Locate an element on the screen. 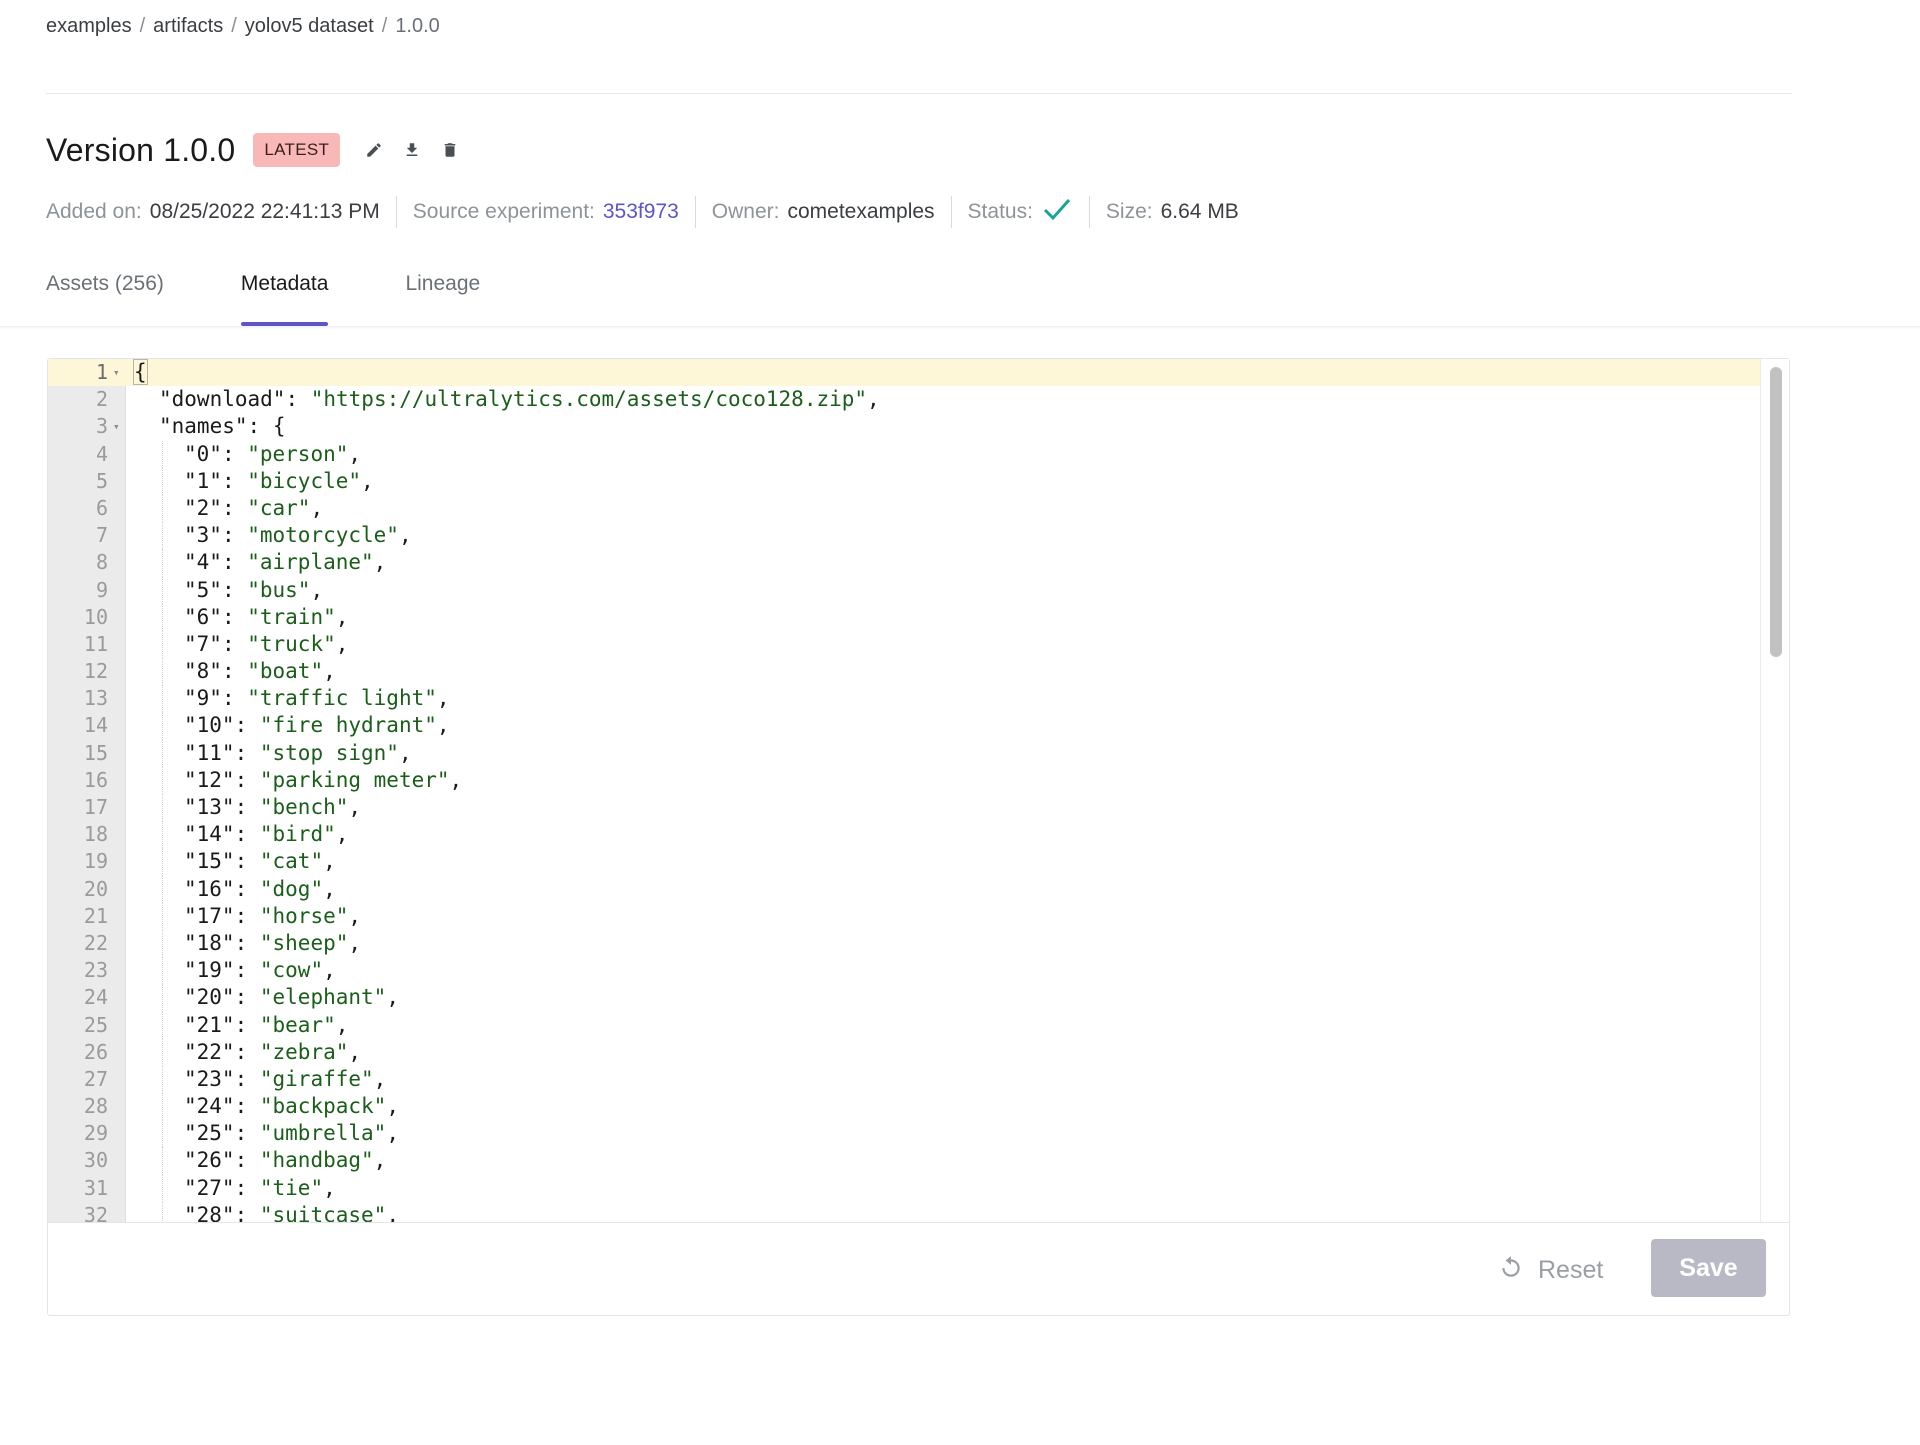 This screenshot has height=1445, width=1920. download-icon is located at coordinates (412, 150).